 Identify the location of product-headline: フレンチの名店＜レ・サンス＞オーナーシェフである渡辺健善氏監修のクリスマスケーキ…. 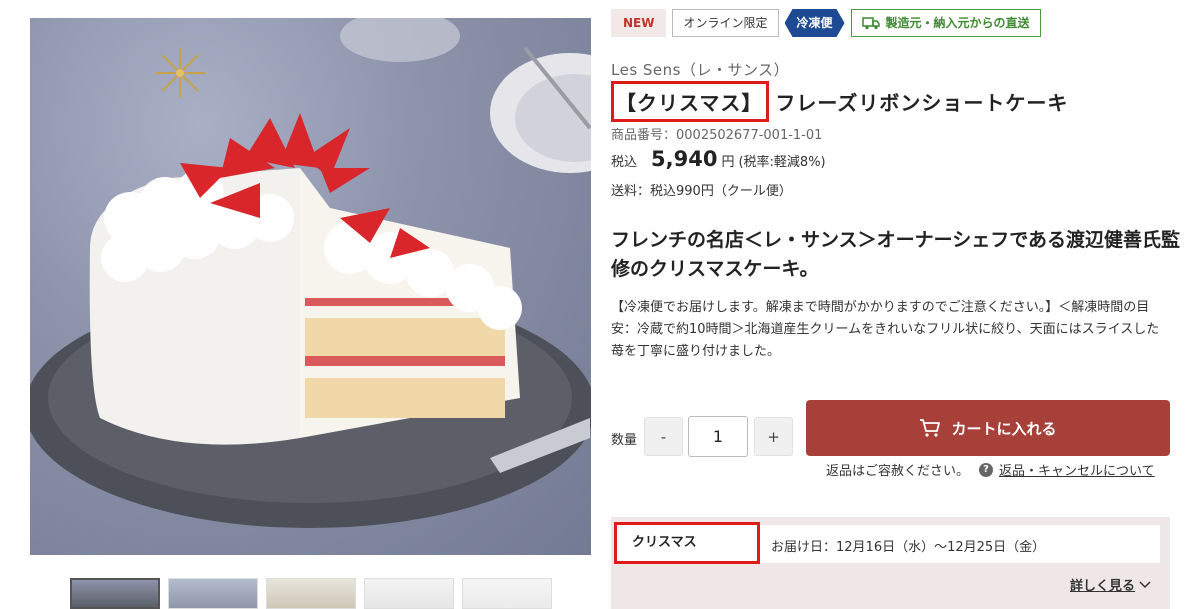
(896, 254).